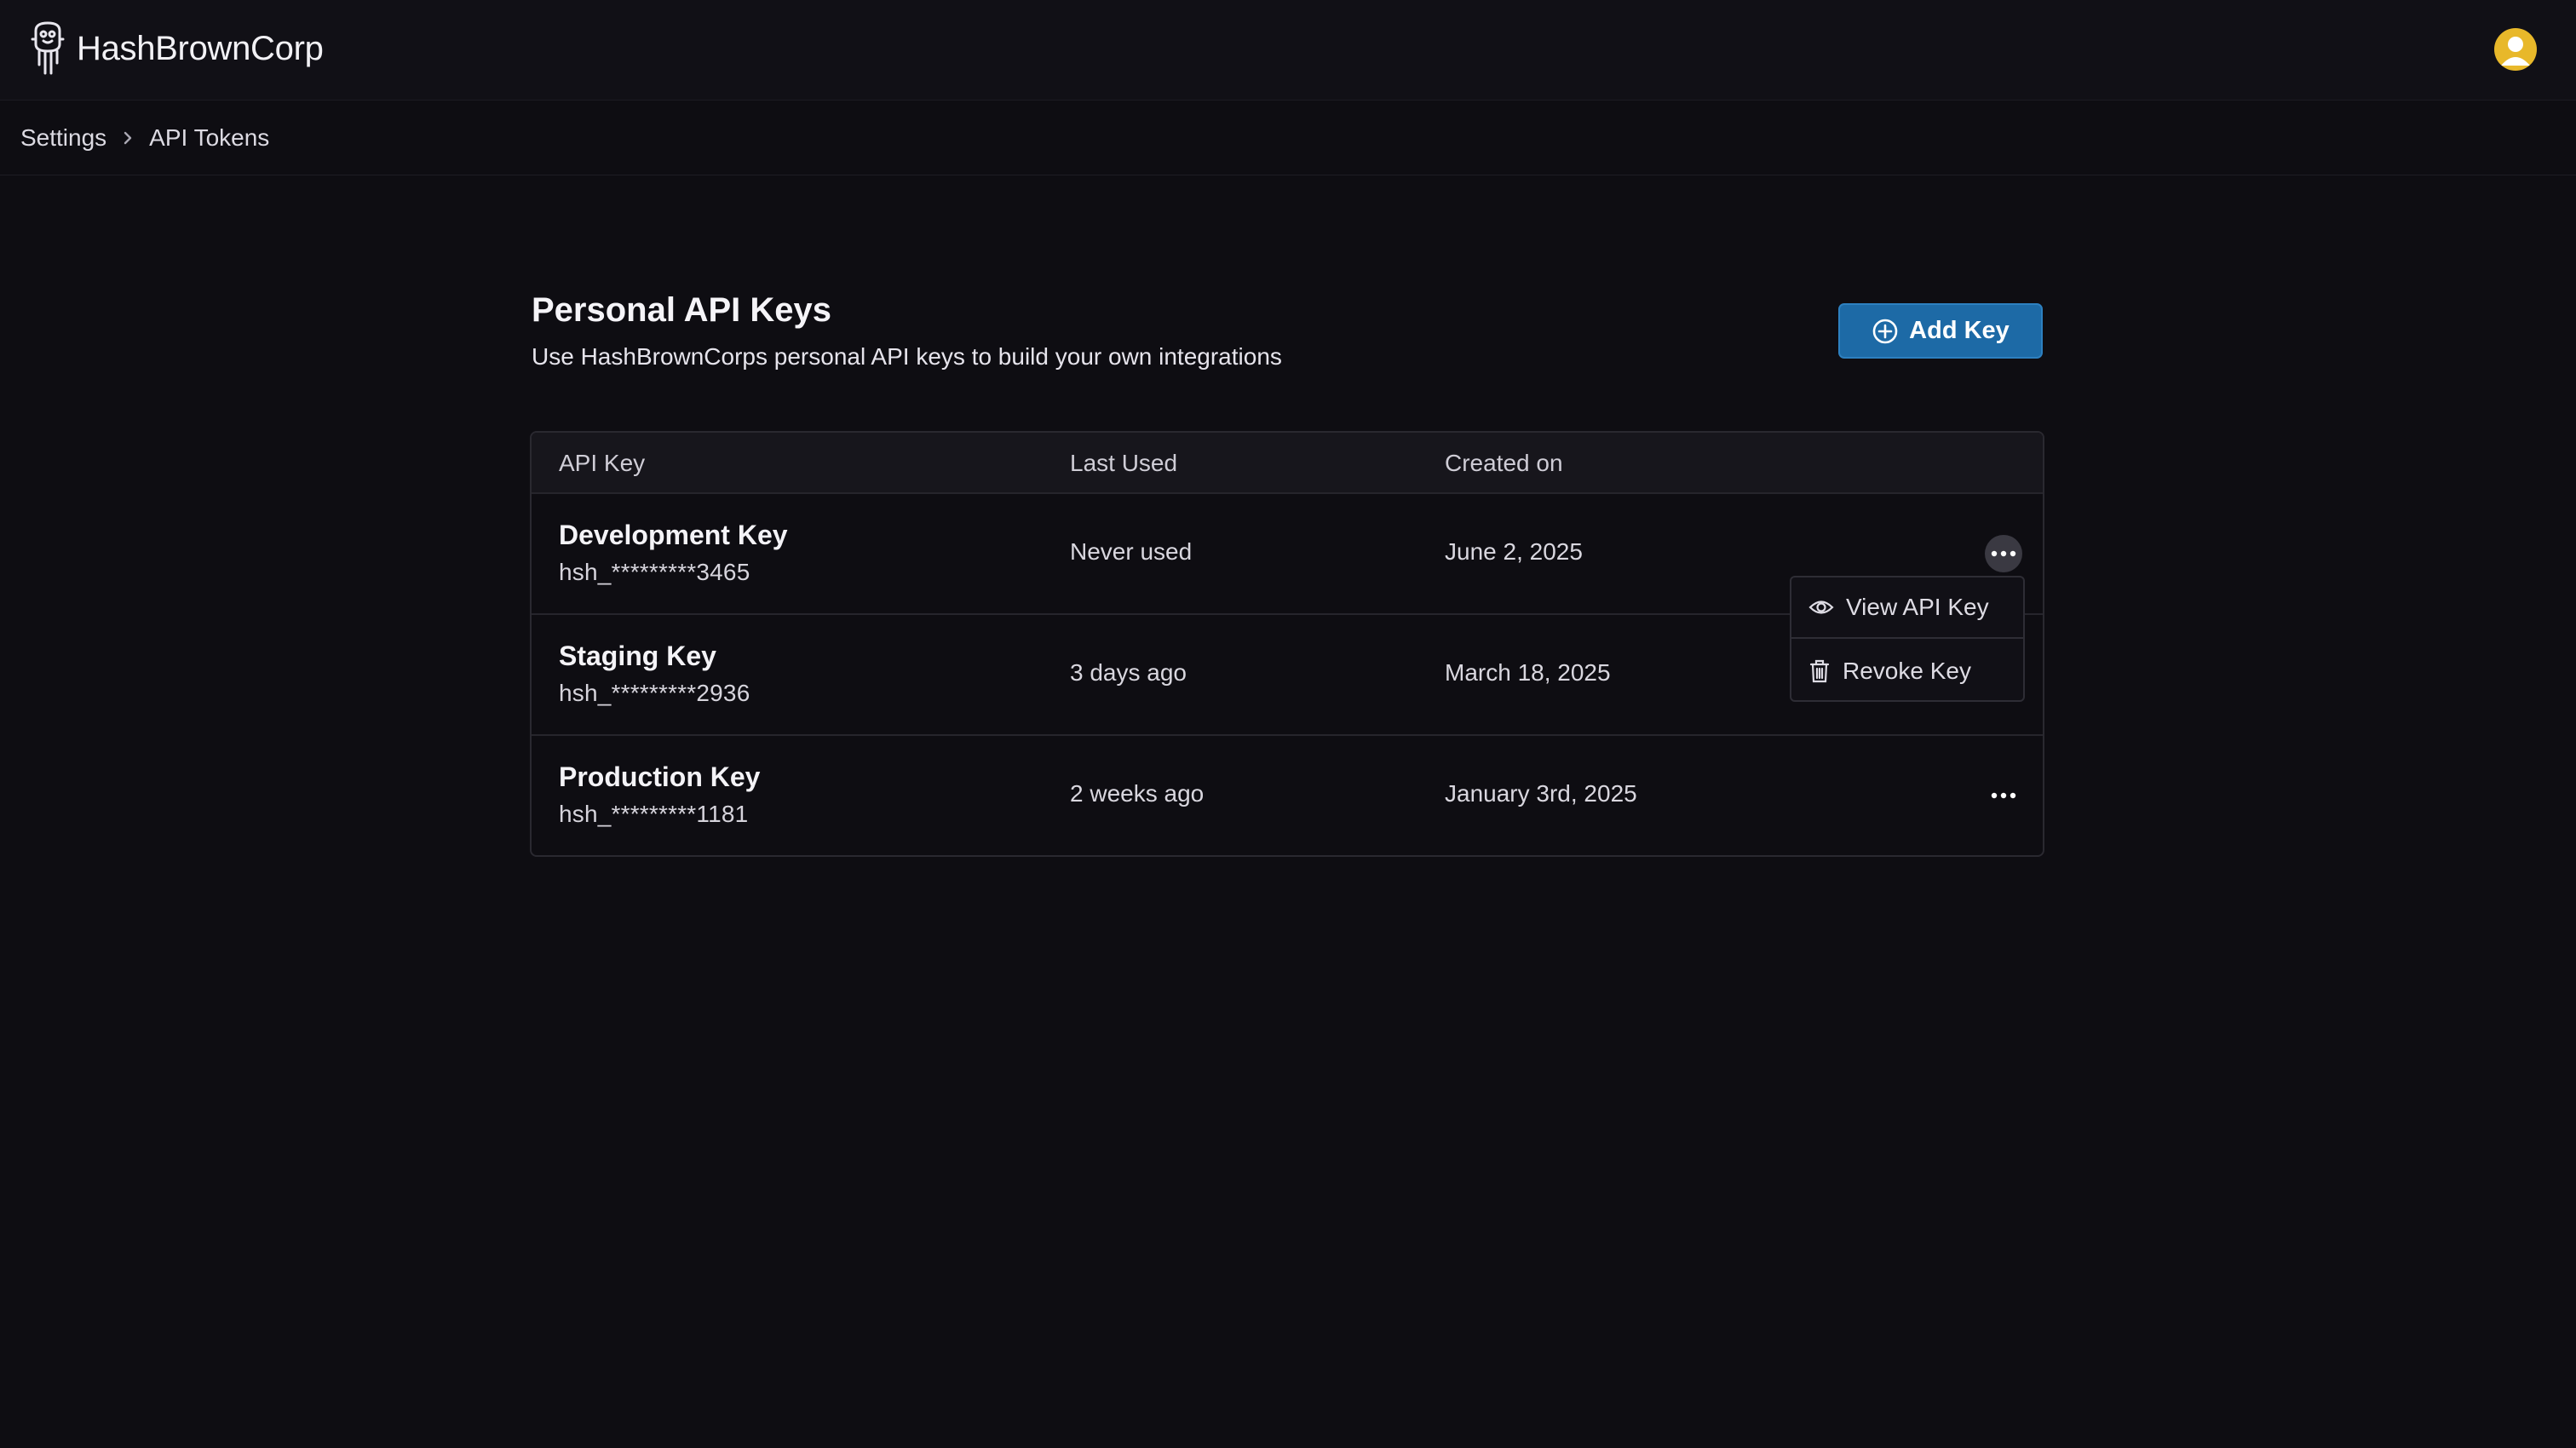 The height and width of the screenshot is (1448, 2576). What do you see at coordinates (660, 777) in the screenshot?
I see `key-name: Production Key` at bounding box center [660, 777].